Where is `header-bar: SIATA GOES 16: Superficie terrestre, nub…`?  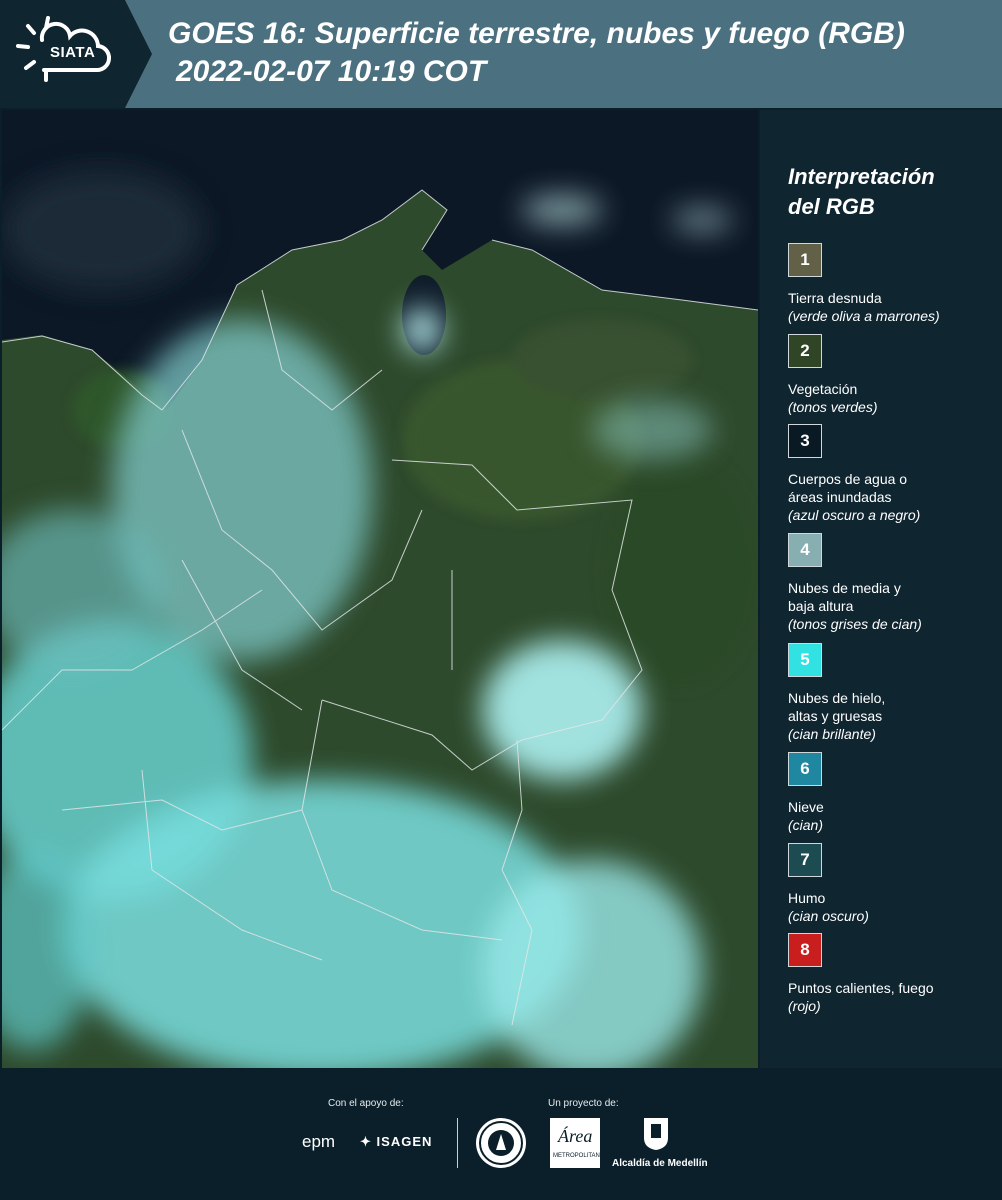
header-bar: SIATA GOES 16: Superficie terrestre, nub… is located at coordinates (501, 54).